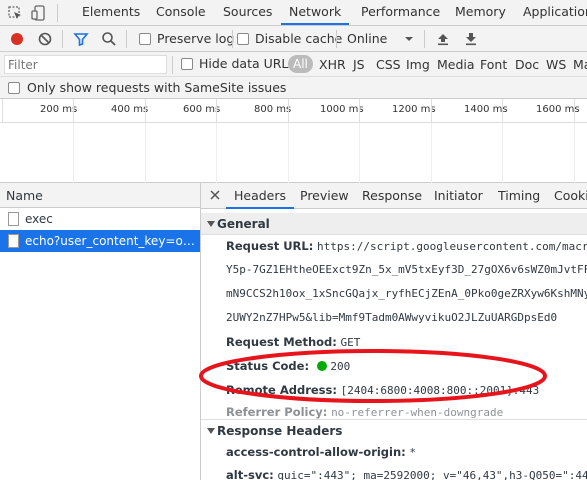 The width and height of the screenshot is (587, 480). What do you see at coordinates (493, 64) in the screenshot?
I see `type-filter-font: Font` at bounding box center [493, 64].